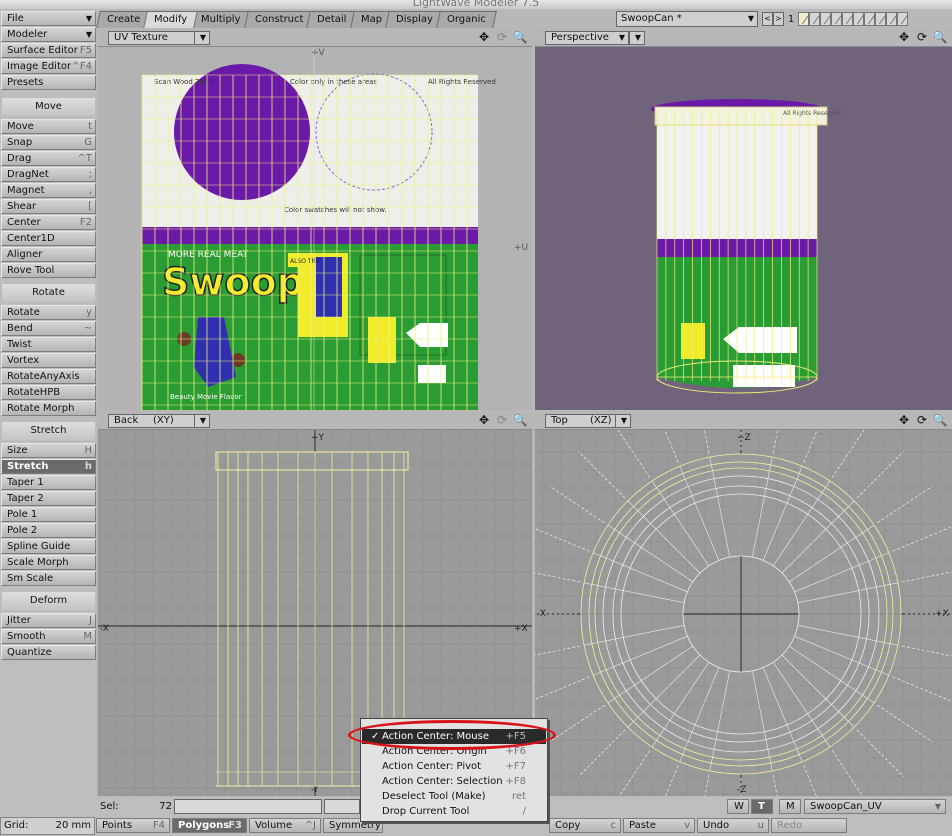 This screenshot has height=836, width=952. Describe the element at coordinates (158, 421) in the screenshot. I see `view-type-select: Back (XY) ▼` at that location.